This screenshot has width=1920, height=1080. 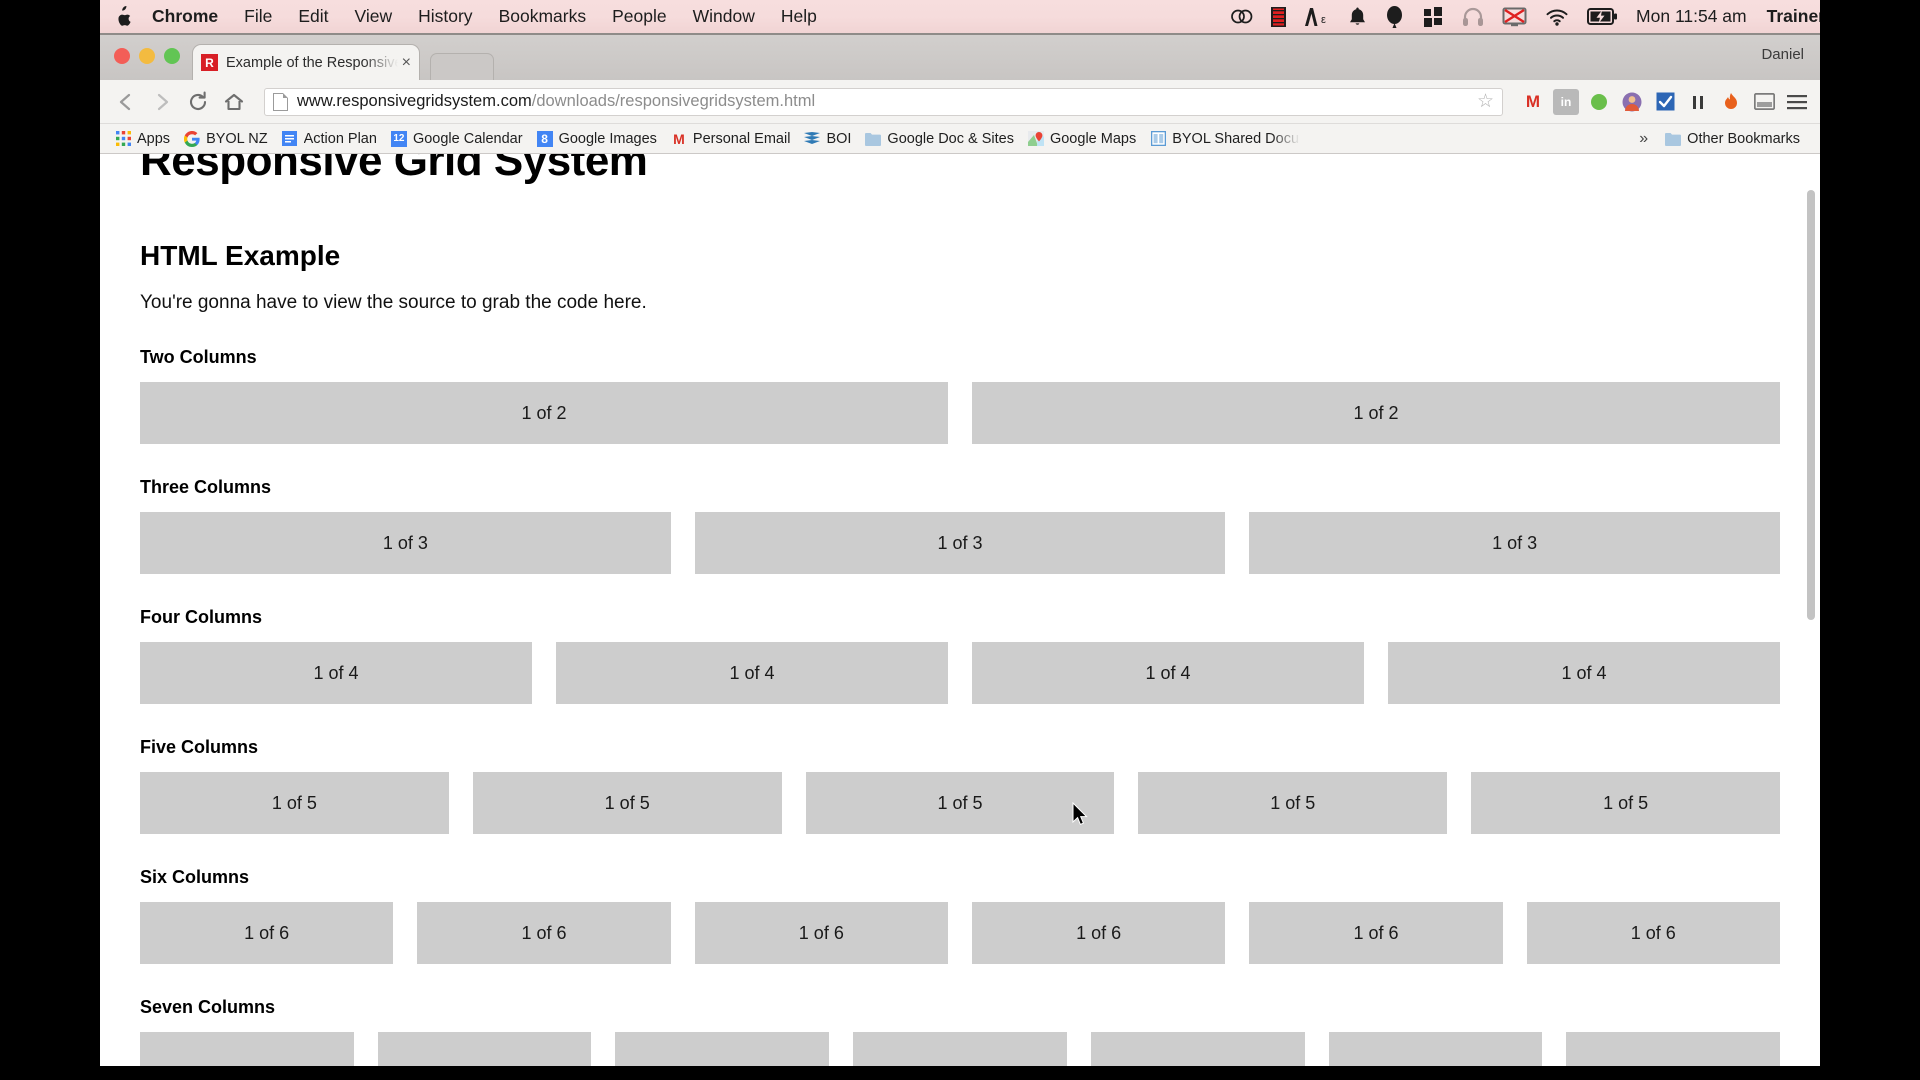 What do you see at coordinates (467, 138) in the screenshot?
I see `bookmark-label: Google Calendar` at bounding box center [467, 138].